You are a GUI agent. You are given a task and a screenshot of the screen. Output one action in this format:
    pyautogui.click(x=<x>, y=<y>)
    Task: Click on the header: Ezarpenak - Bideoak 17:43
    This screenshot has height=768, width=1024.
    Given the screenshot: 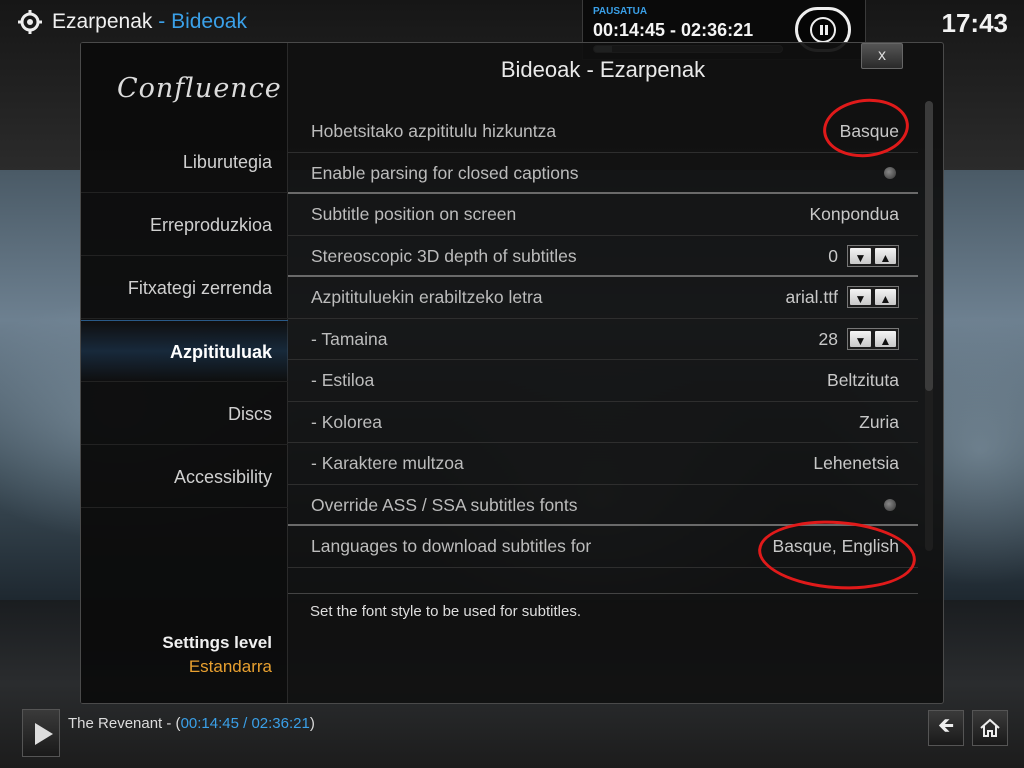 What is the action you would take?
    pyautogui.click(x=512, y=22)
    